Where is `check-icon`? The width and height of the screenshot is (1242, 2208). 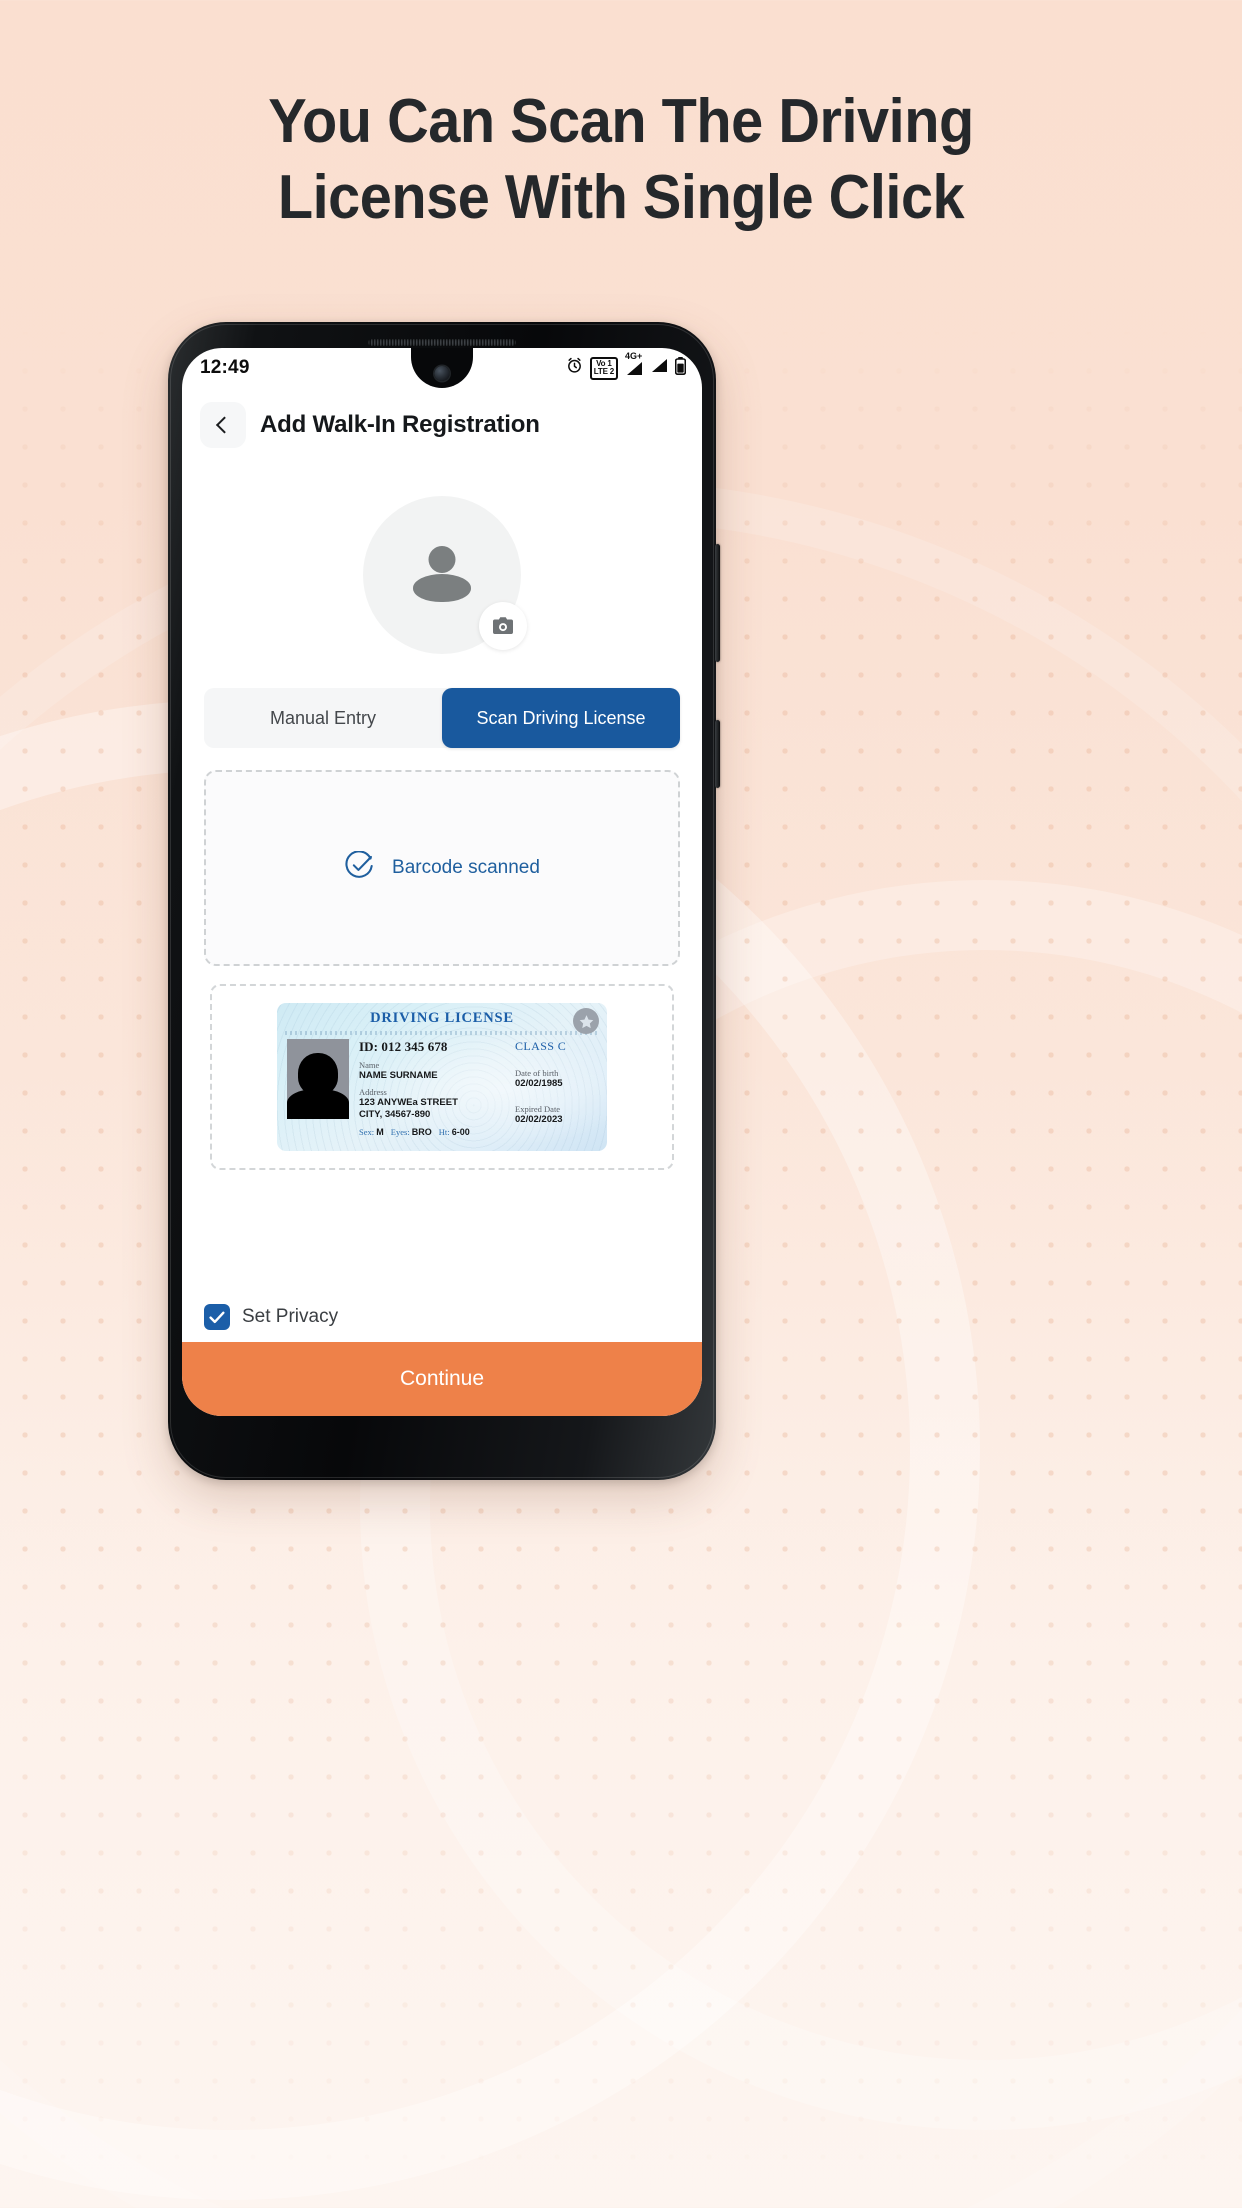
check-icon is located at coordinates (217, 1317).